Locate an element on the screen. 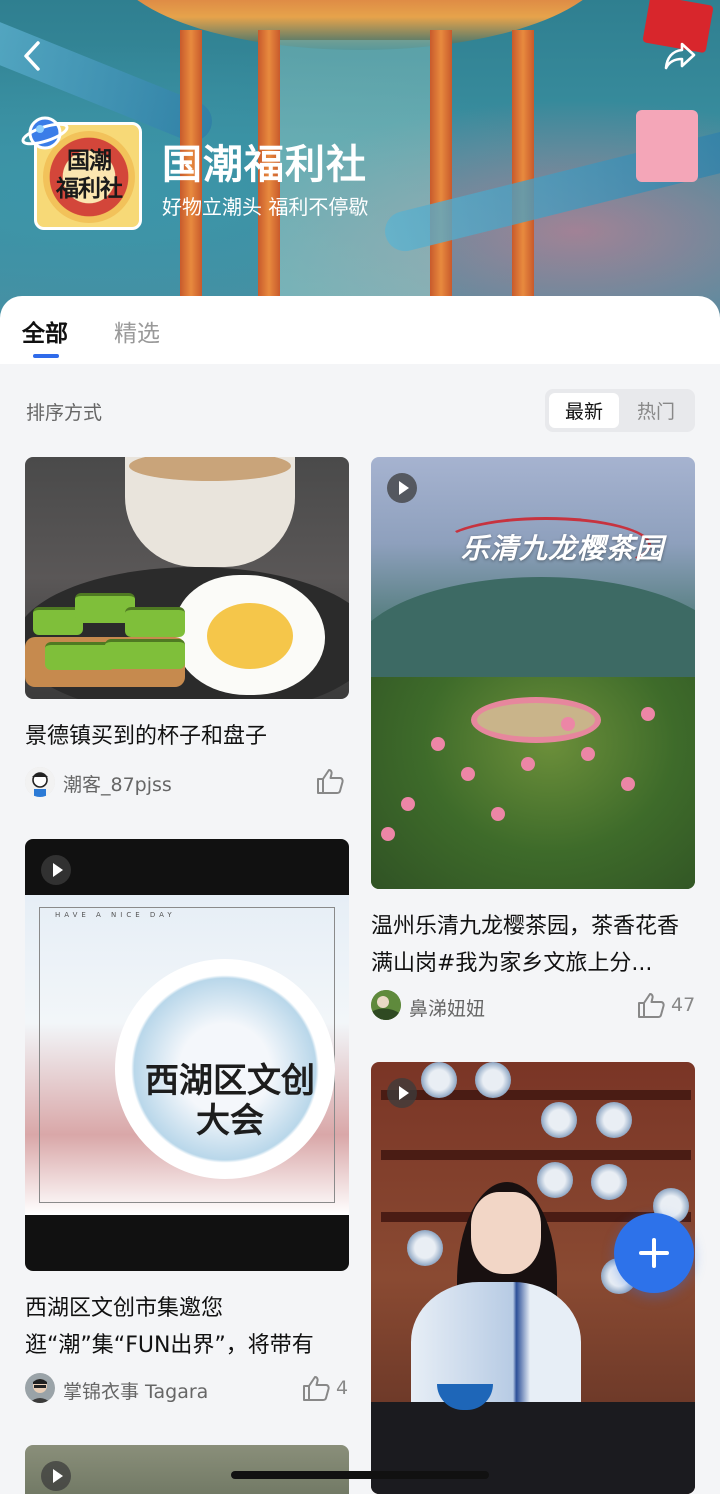 The height and width of the screenshot is (1494, 720). photo-yolk is located at coordinates (250, 636).